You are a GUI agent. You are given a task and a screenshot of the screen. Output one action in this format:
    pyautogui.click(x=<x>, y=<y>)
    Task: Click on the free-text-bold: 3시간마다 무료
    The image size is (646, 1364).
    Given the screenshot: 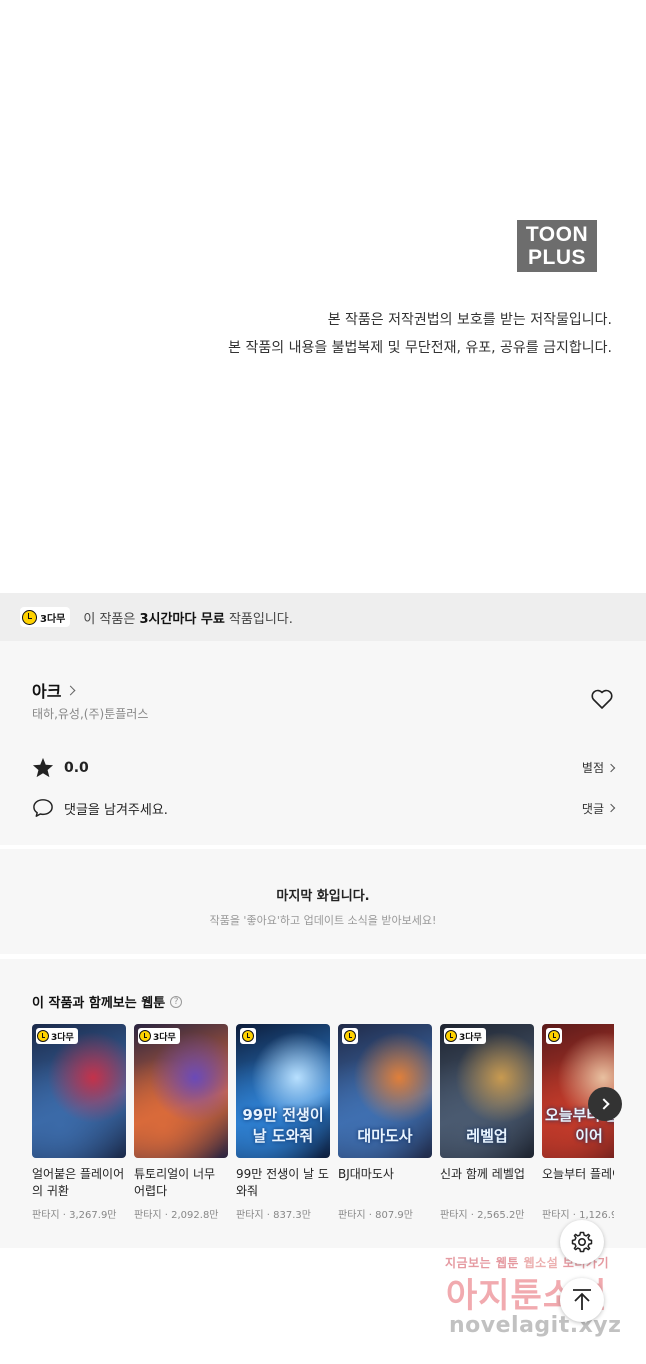 What is the action you would take?
    pyautogui.click(x=182, y=619)
    